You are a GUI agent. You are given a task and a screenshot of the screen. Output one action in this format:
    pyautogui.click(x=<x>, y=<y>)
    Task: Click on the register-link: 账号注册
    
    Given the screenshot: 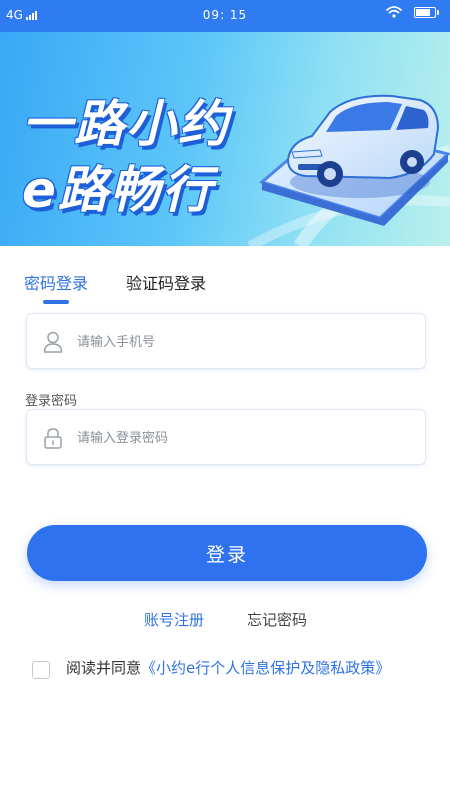 What is the action you would take?
    pyautogui.click(x=174, y=619)
    